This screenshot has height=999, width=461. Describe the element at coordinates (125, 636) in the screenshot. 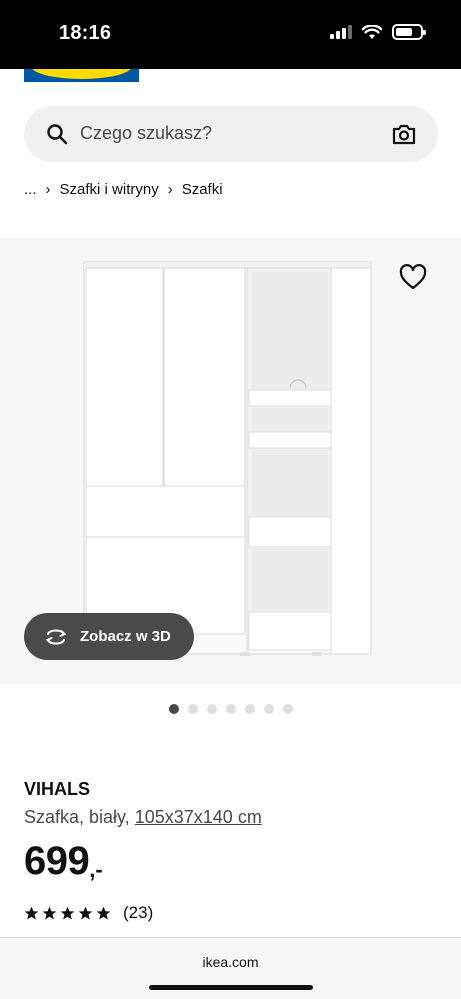

I see `view-in-3d-label: Zobacz w 3D` at that location.